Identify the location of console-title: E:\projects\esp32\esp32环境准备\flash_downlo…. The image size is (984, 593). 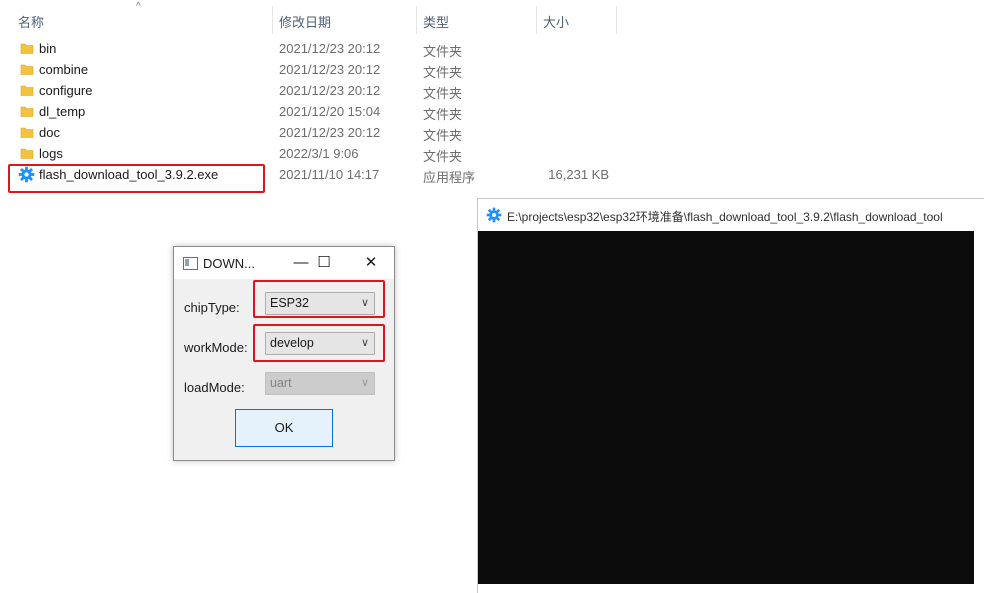
(725, 217).